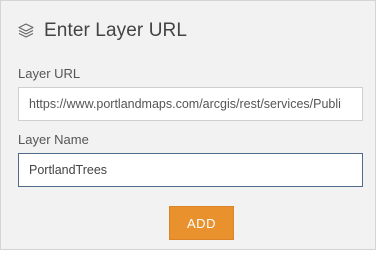  Describe the element at coordinates (53, 139) in the screenshot. I see `layer-name-label: Layer Name` at that location.